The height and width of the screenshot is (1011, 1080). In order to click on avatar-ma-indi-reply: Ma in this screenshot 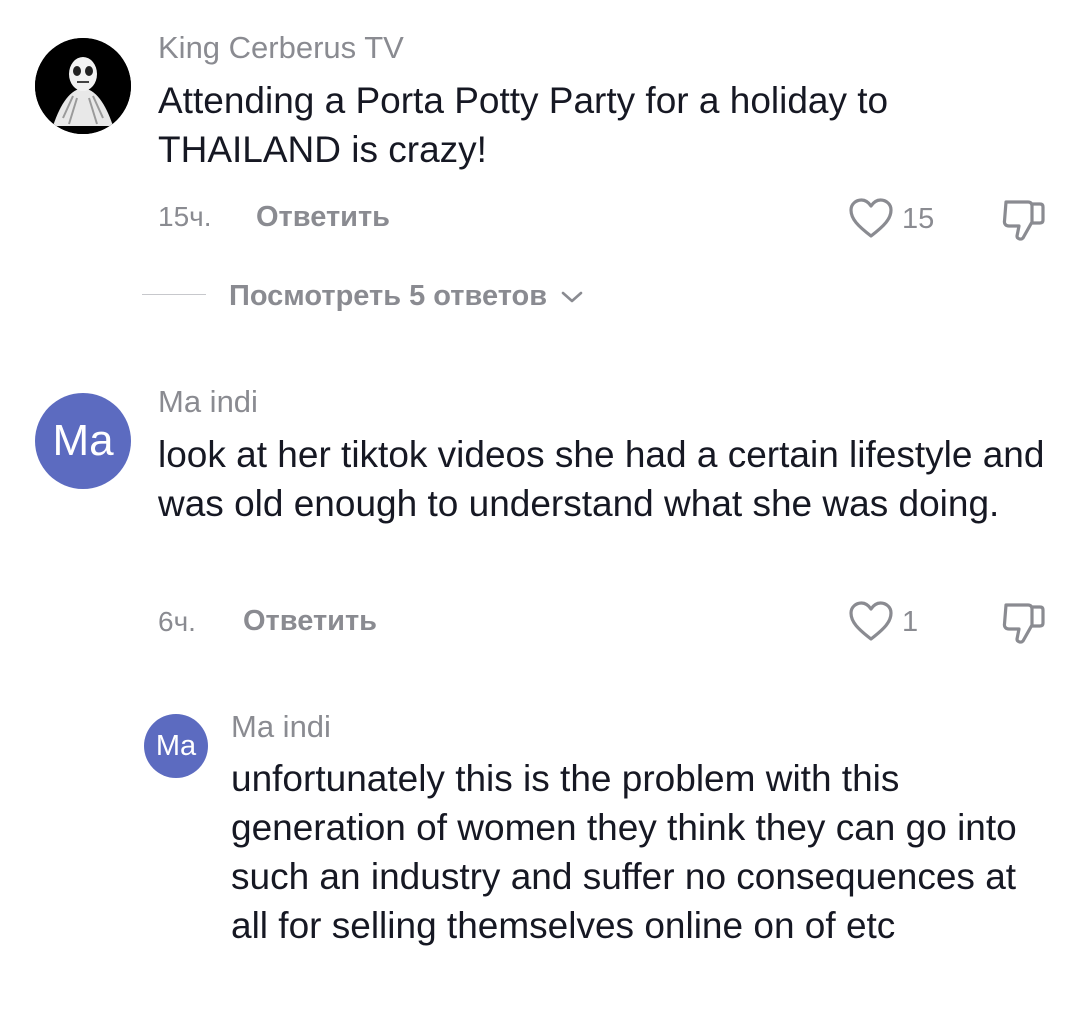, I will do `click(176, 746)`.